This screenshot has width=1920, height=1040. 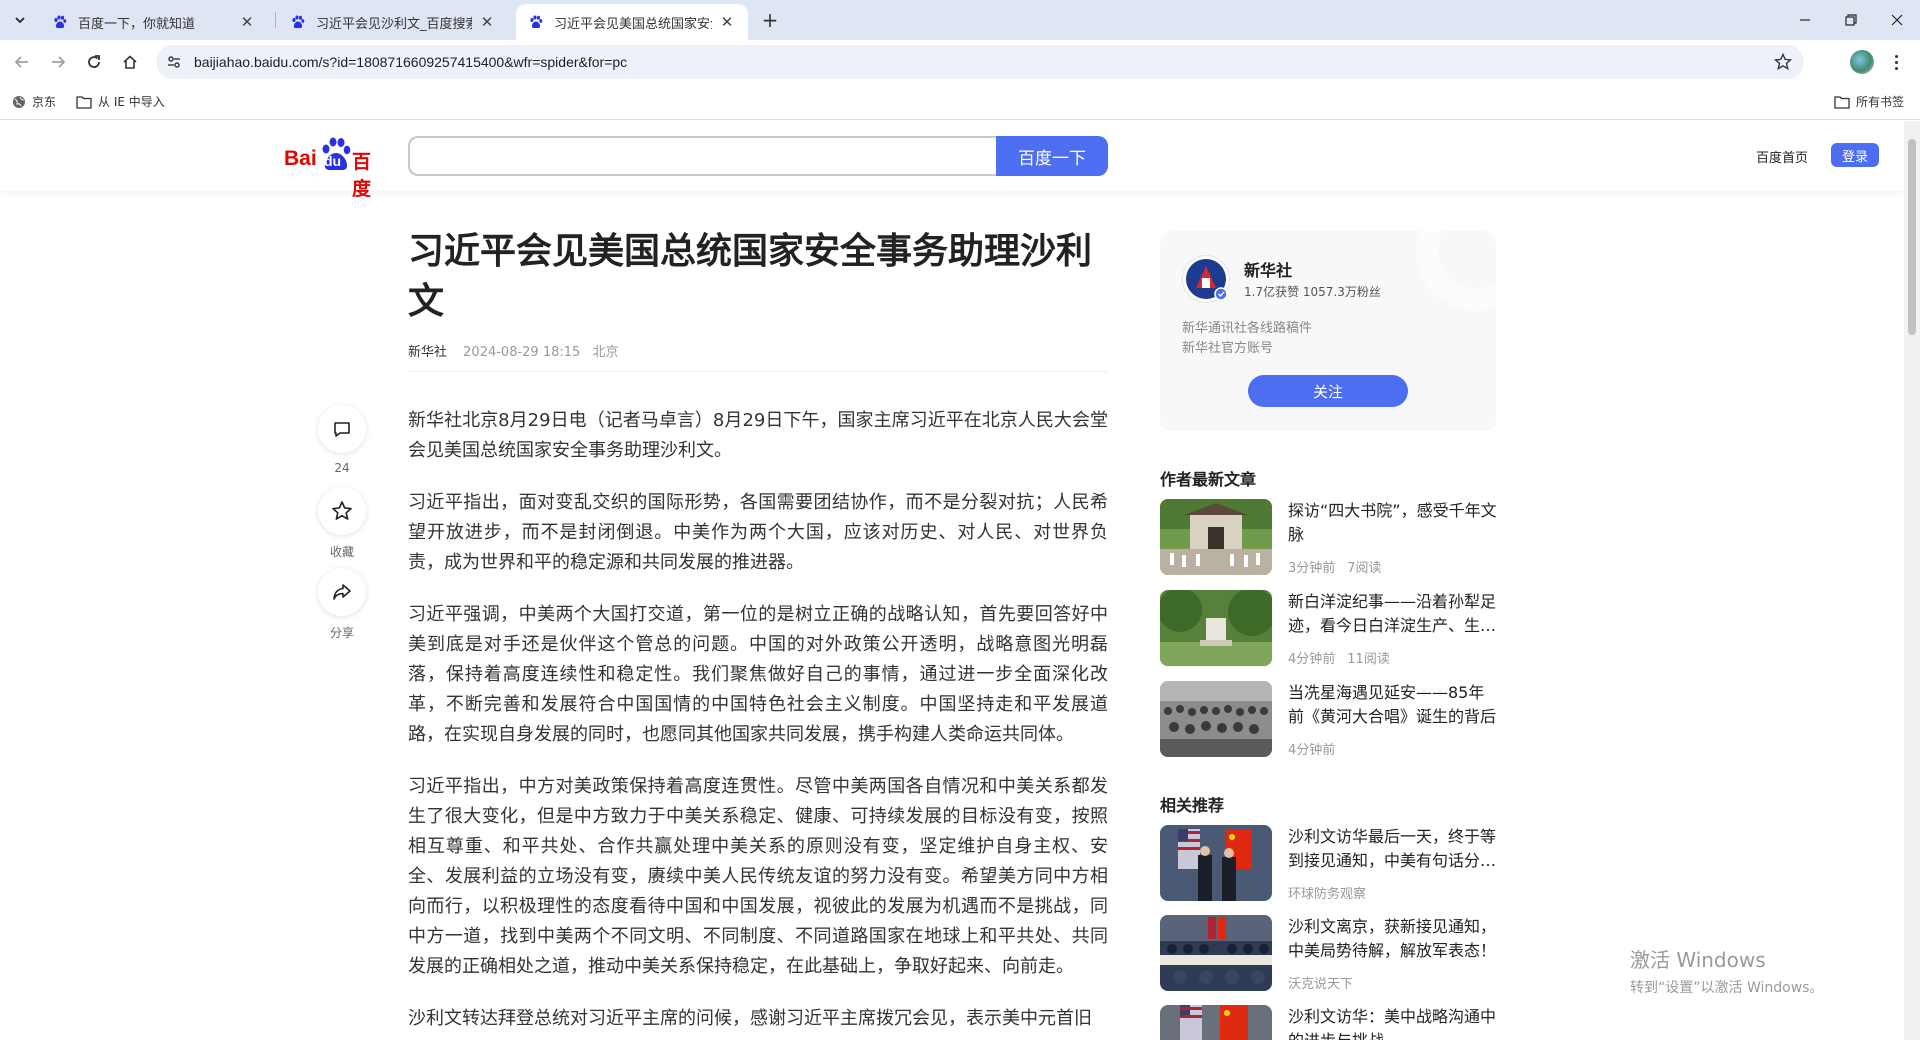 What do you see at coordinates (342, 468) in the screenshot?
I see `comment-count: 24` at bounding box center [342, 468].